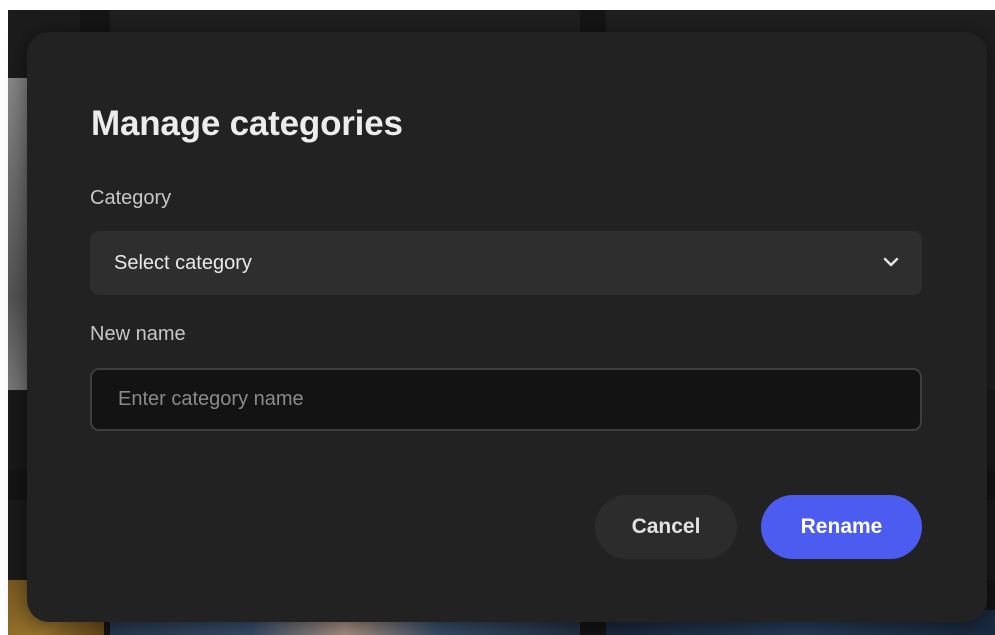  Describe the element at coordinates (247, 123) in the screenshot. I see `dialog-title: Manage categories` at that location.